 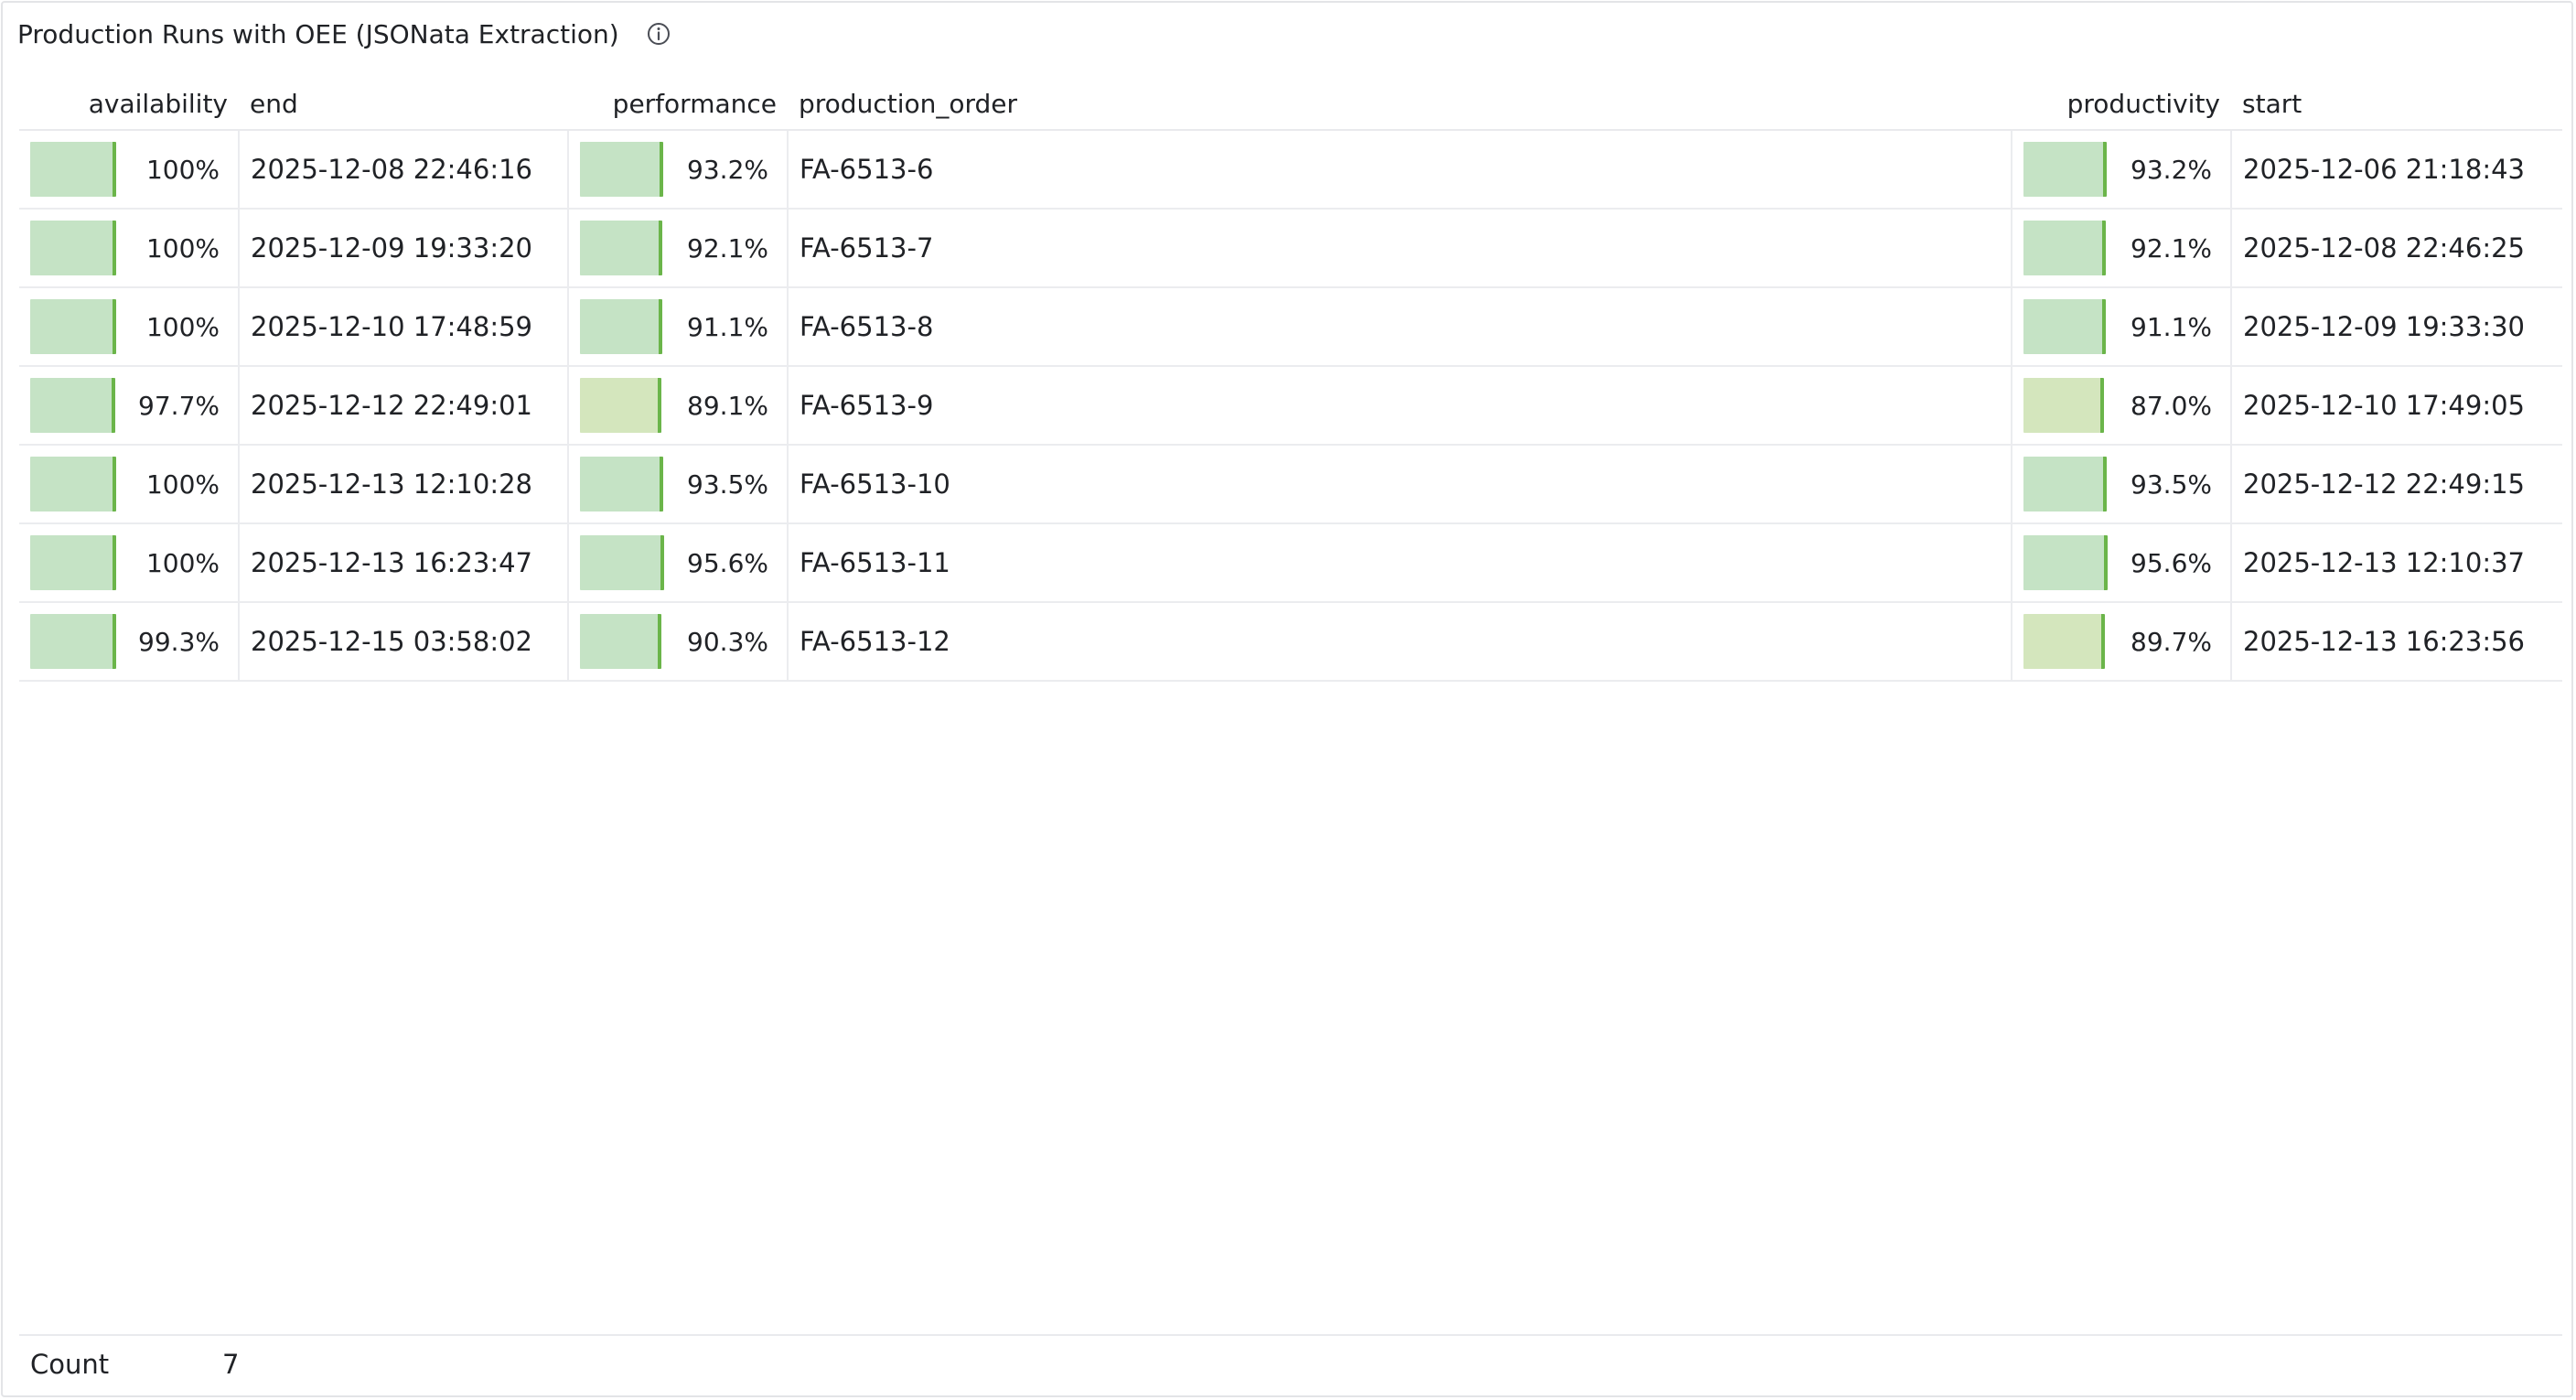 I want to click on productivity-gauge-cell: 95.6%, so click(x=2121, y=562).